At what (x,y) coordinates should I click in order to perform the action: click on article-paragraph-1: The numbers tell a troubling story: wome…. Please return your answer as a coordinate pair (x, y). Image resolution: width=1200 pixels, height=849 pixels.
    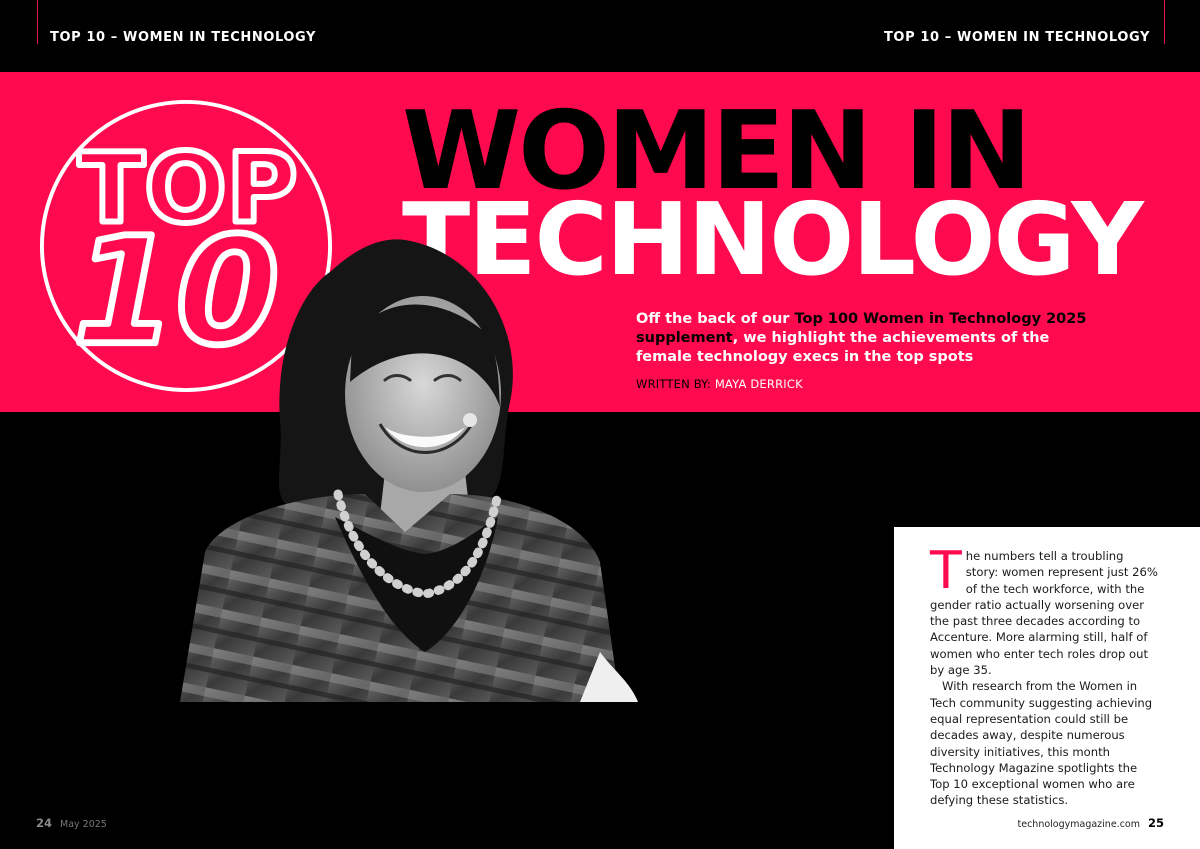
    Looking at the image, I should click on (1044, 609).